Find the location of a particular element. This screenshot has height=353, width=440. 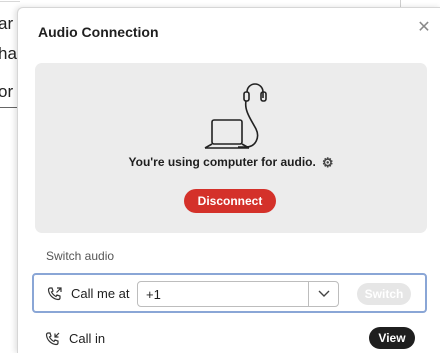

background-text-fragment: ha is located at coordinates (8, 53).